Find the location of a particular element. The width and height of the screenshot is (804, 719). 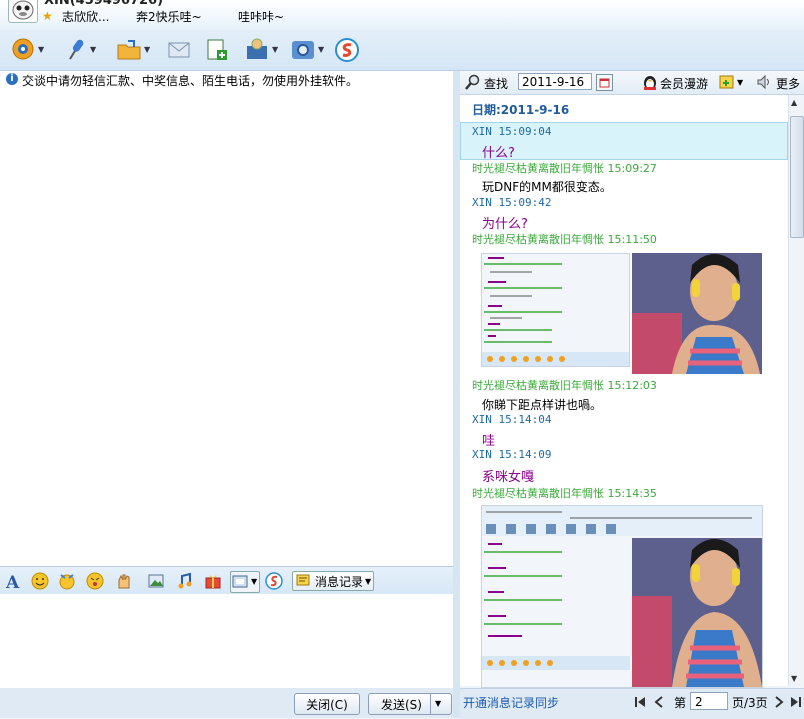

vip-penguin-icon is located at coordinates (650, 83).